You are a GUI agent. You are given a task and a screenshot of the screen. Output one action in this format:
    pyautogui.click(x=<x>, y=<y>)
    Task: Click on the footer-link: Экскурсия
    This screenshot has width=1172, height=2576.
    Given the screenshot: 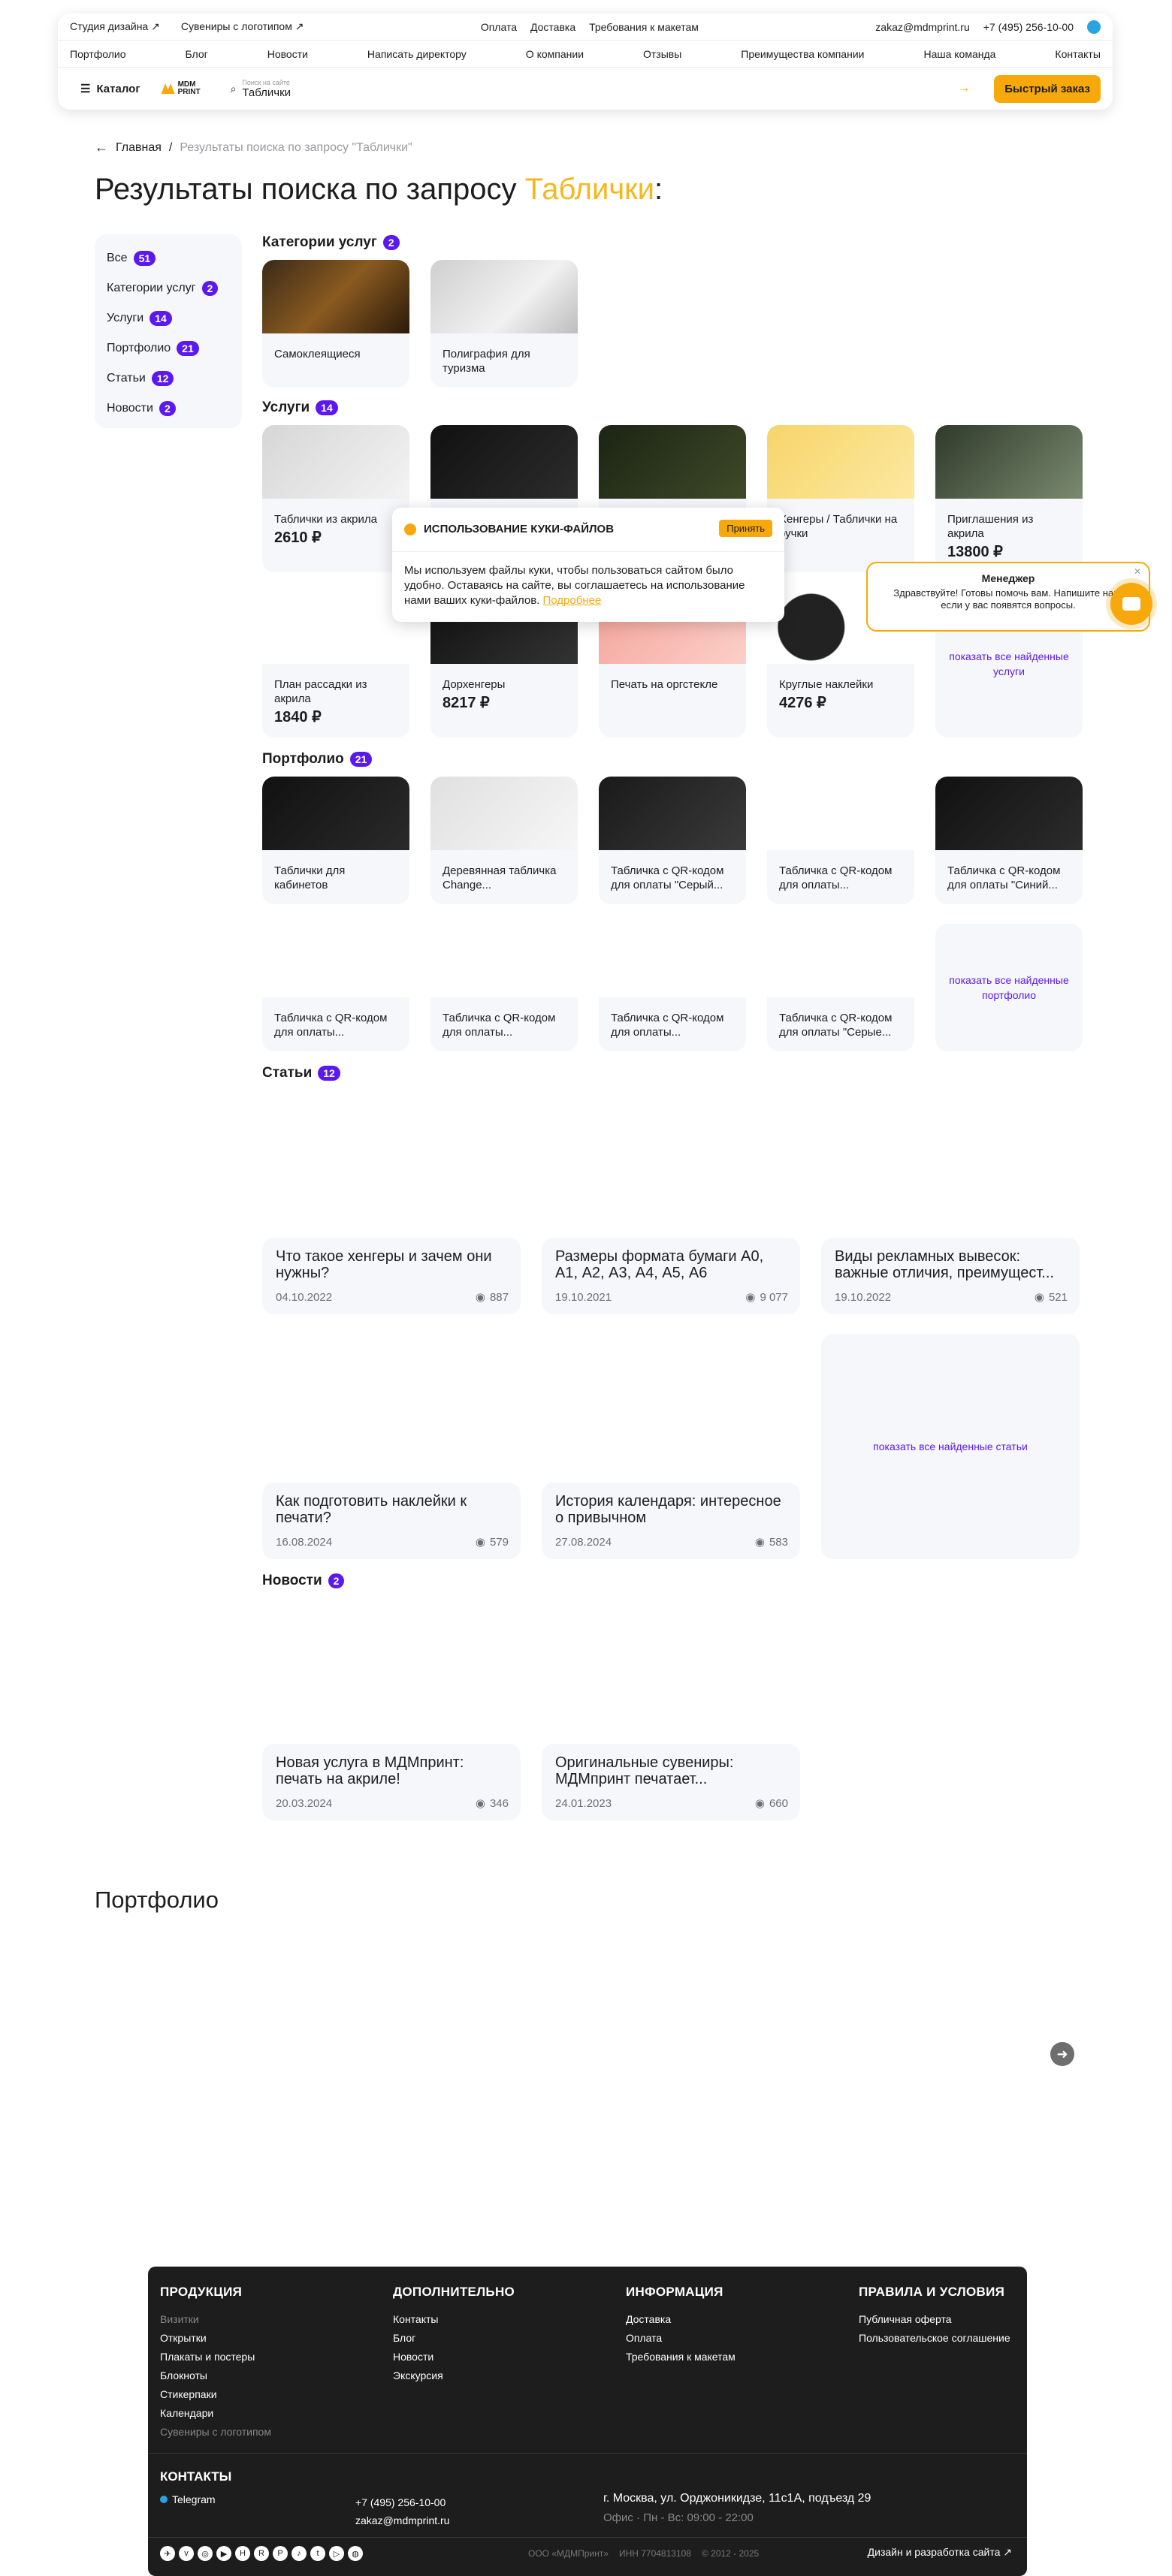 What is the action you would take?
    pyautogui.click(x=454, y=2375)
    